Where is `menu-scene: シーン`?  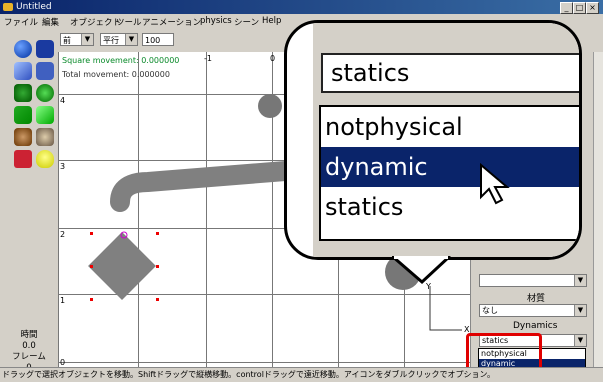
menu-scene: シーン is located at coordinates (246, 22).